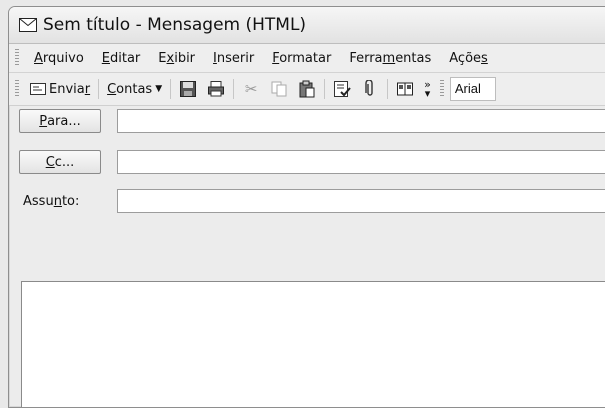 The width and height of the screenshot is (605, 408). What do you see at coordinates (361, 201) in the screenshot?
I see `subject-field` at bounding box center [361, 201].